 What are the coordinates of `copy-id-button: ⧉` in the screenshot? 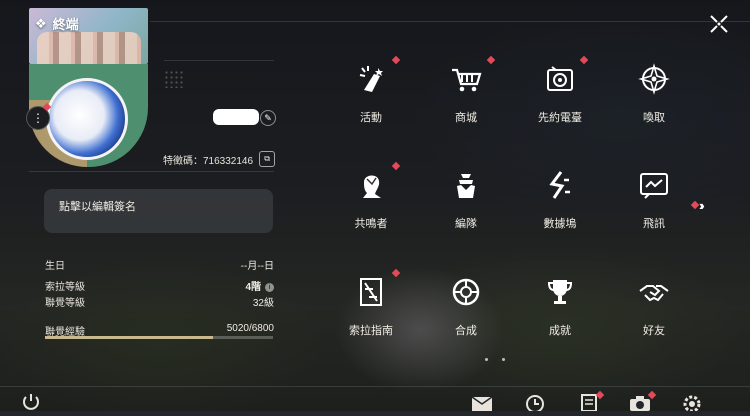 It's located at (267, 159).